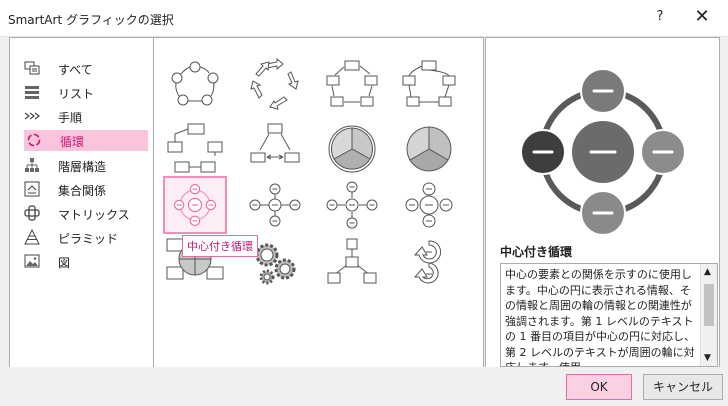 The width and height of the screenshot is (728, 406). What do you see at coordinates (32, 213) in the screenshot?
I see `matrix-icon` at bounding box center [32, 213].